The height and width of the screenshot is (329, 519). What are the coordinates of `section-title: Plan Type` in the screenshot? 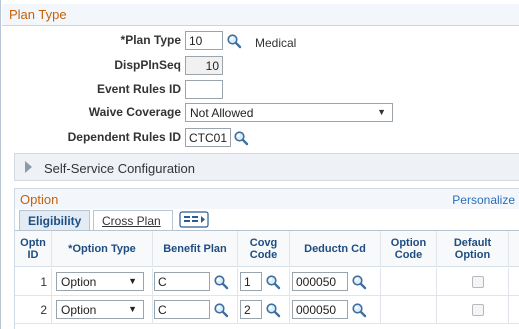 It's located at (38, 14).